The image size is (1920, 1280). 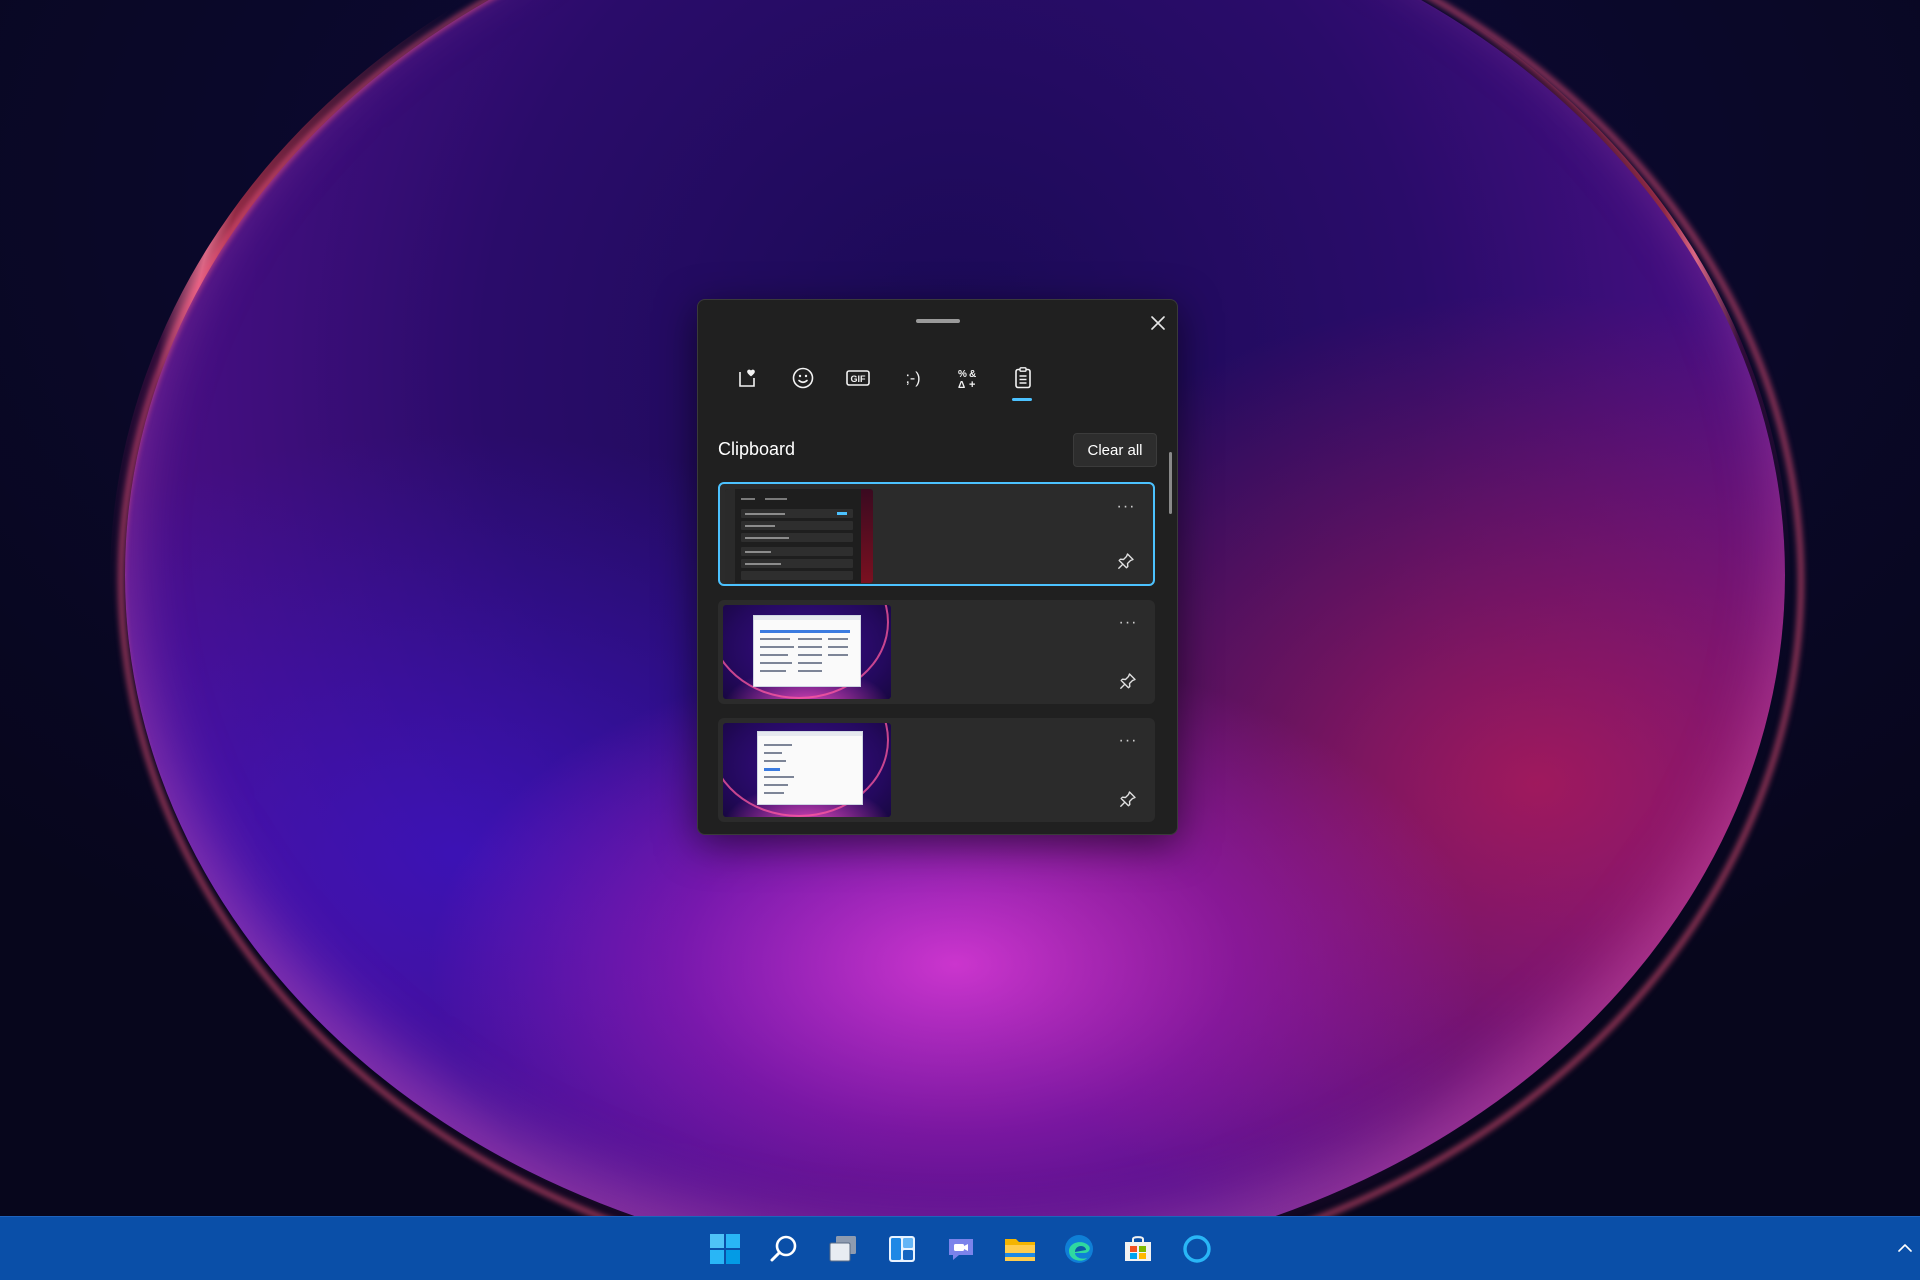 I want to click on taskbar-edge-button, so click(x=1078, y=1249).